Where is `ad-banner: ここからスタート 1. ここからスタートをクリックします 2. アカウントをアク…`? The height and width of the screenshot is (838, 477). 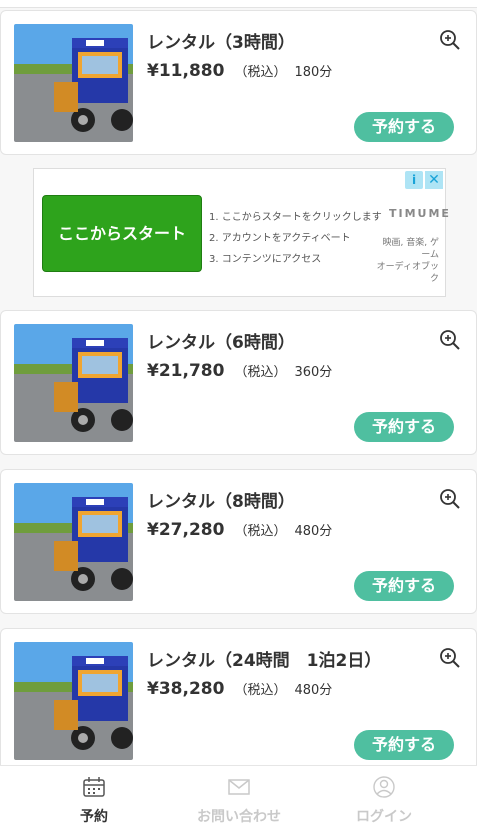 ad-banner: ここからスタート 1. ここからスタートをクリックします 2. アカウントをアク… is located at coordinates (241, 232).